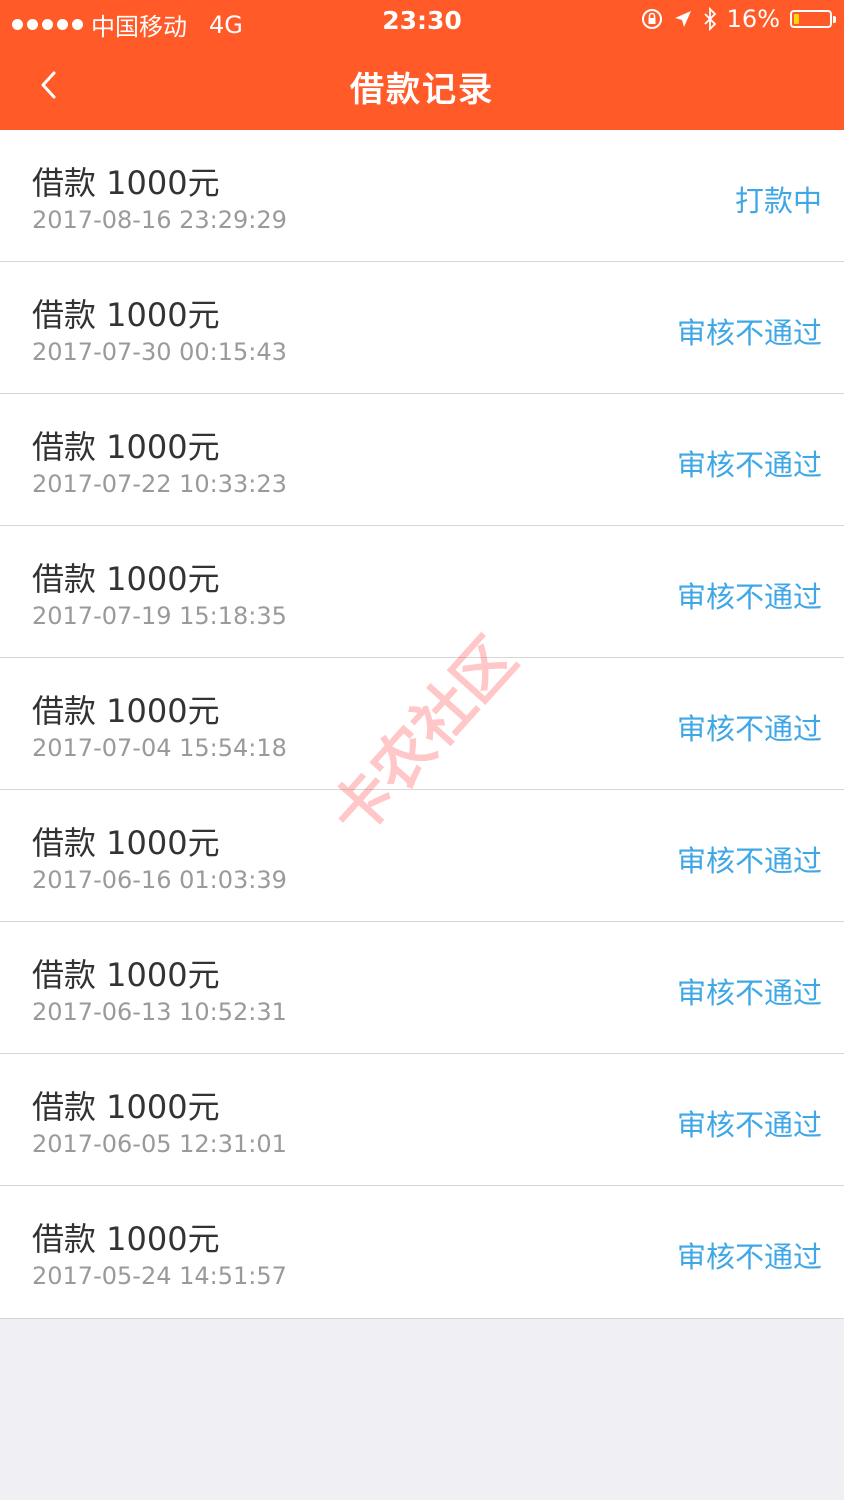  What do you see at coordinates (778, 201) in the screenshot?
I see `loan-status: 打款中` at bounding box center [778, 201].